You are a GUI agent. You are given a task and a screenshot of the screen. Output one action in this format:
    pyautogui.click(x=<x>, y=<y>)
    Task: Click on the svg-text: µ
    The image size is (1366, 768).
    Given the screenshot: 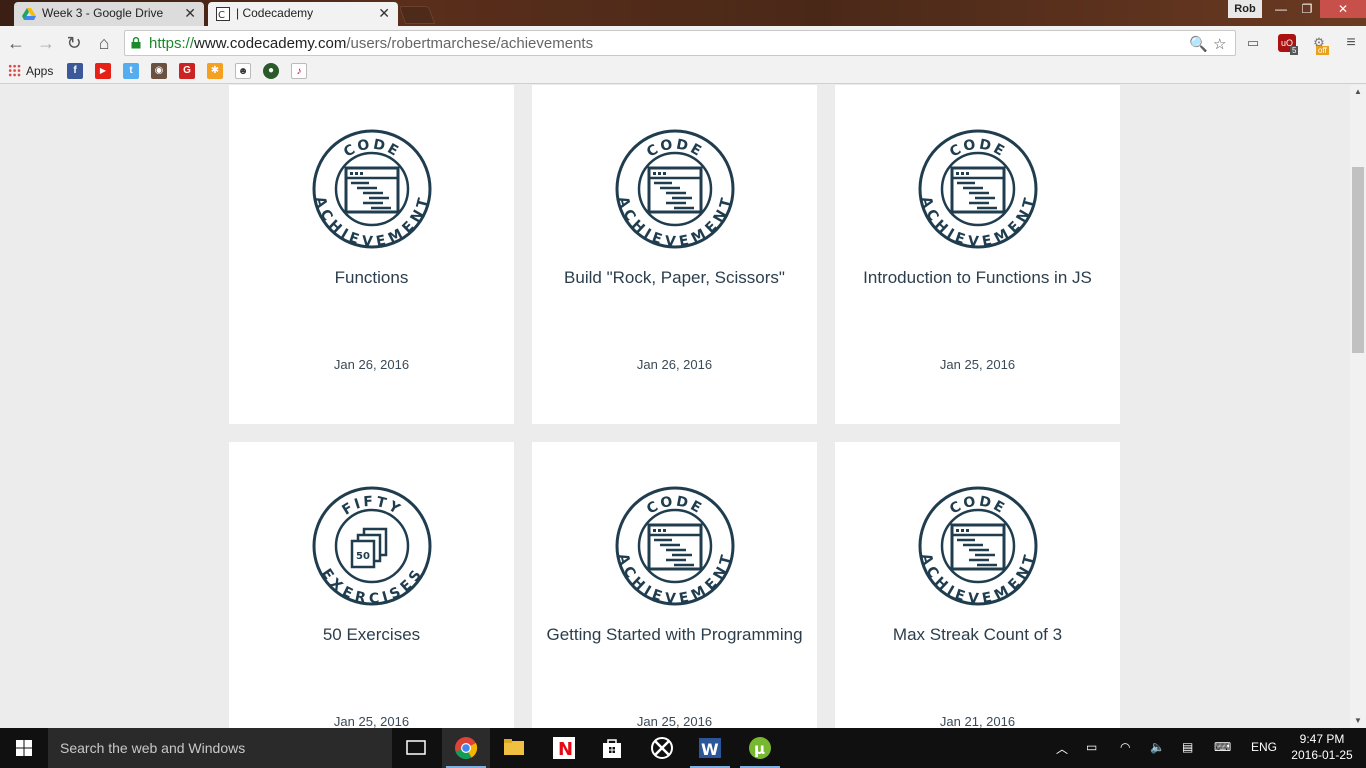 What is the action you would take?
    pyautogui.click(x=759, y=749)
    